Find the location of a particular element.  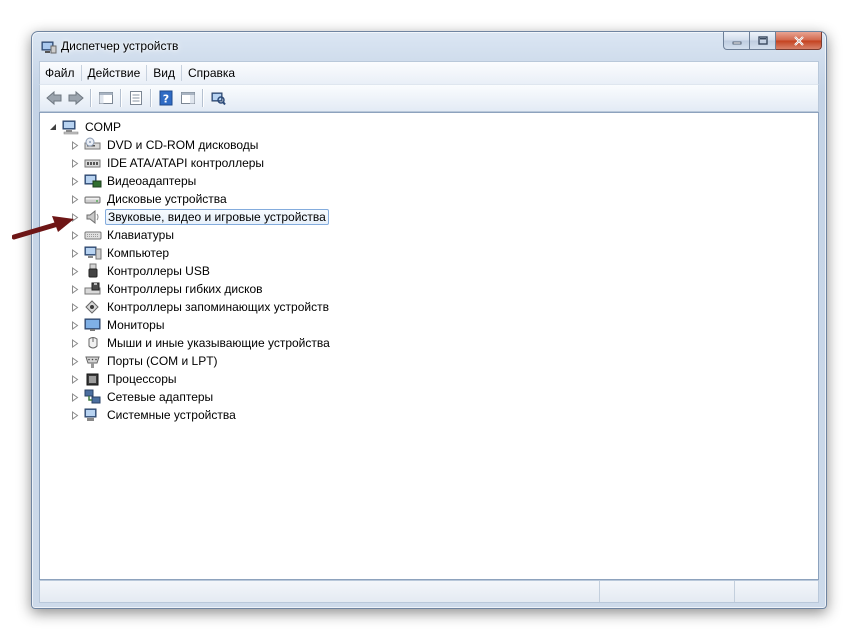

disk-drive-icon is located at coordinates (93, 199).